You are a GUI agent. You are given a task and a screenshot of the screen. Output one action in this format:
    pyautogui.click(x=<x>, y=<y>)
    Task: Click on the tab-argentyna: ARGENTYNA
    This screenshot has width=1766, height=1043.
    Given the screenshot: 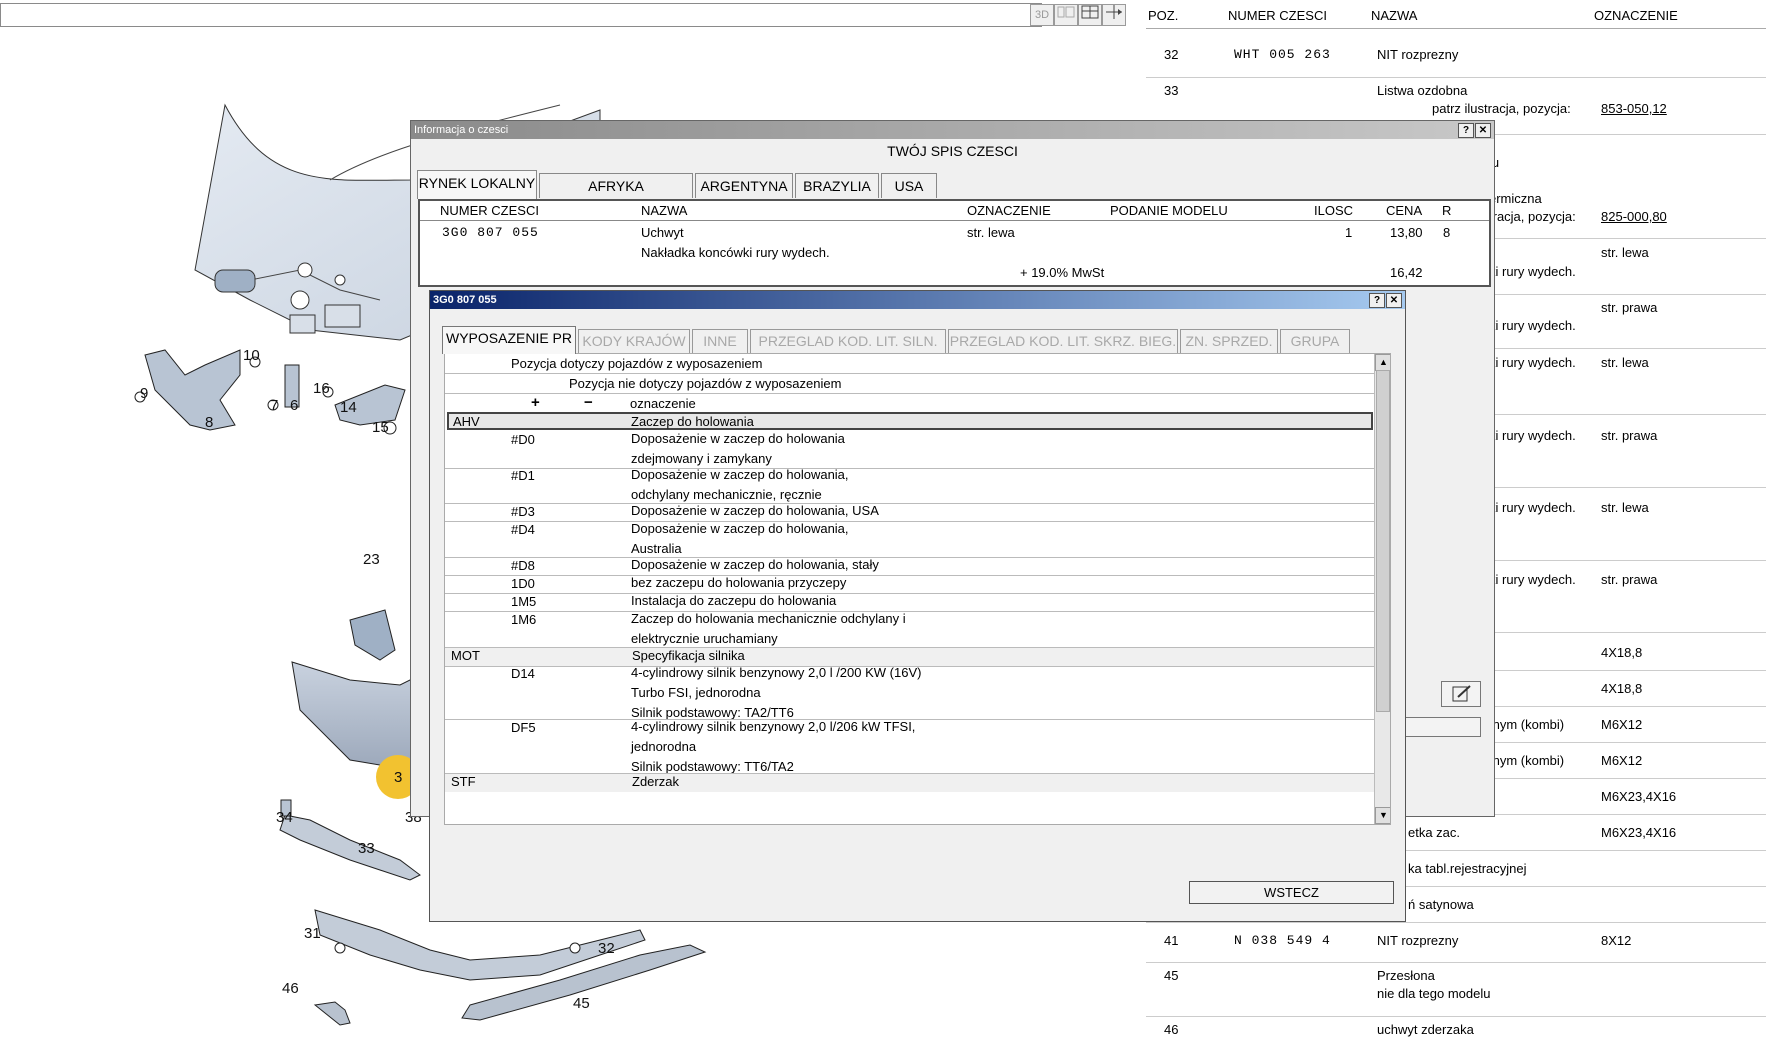 What is the action you would take?
    pyautogui.click(x=744, y=185)
    